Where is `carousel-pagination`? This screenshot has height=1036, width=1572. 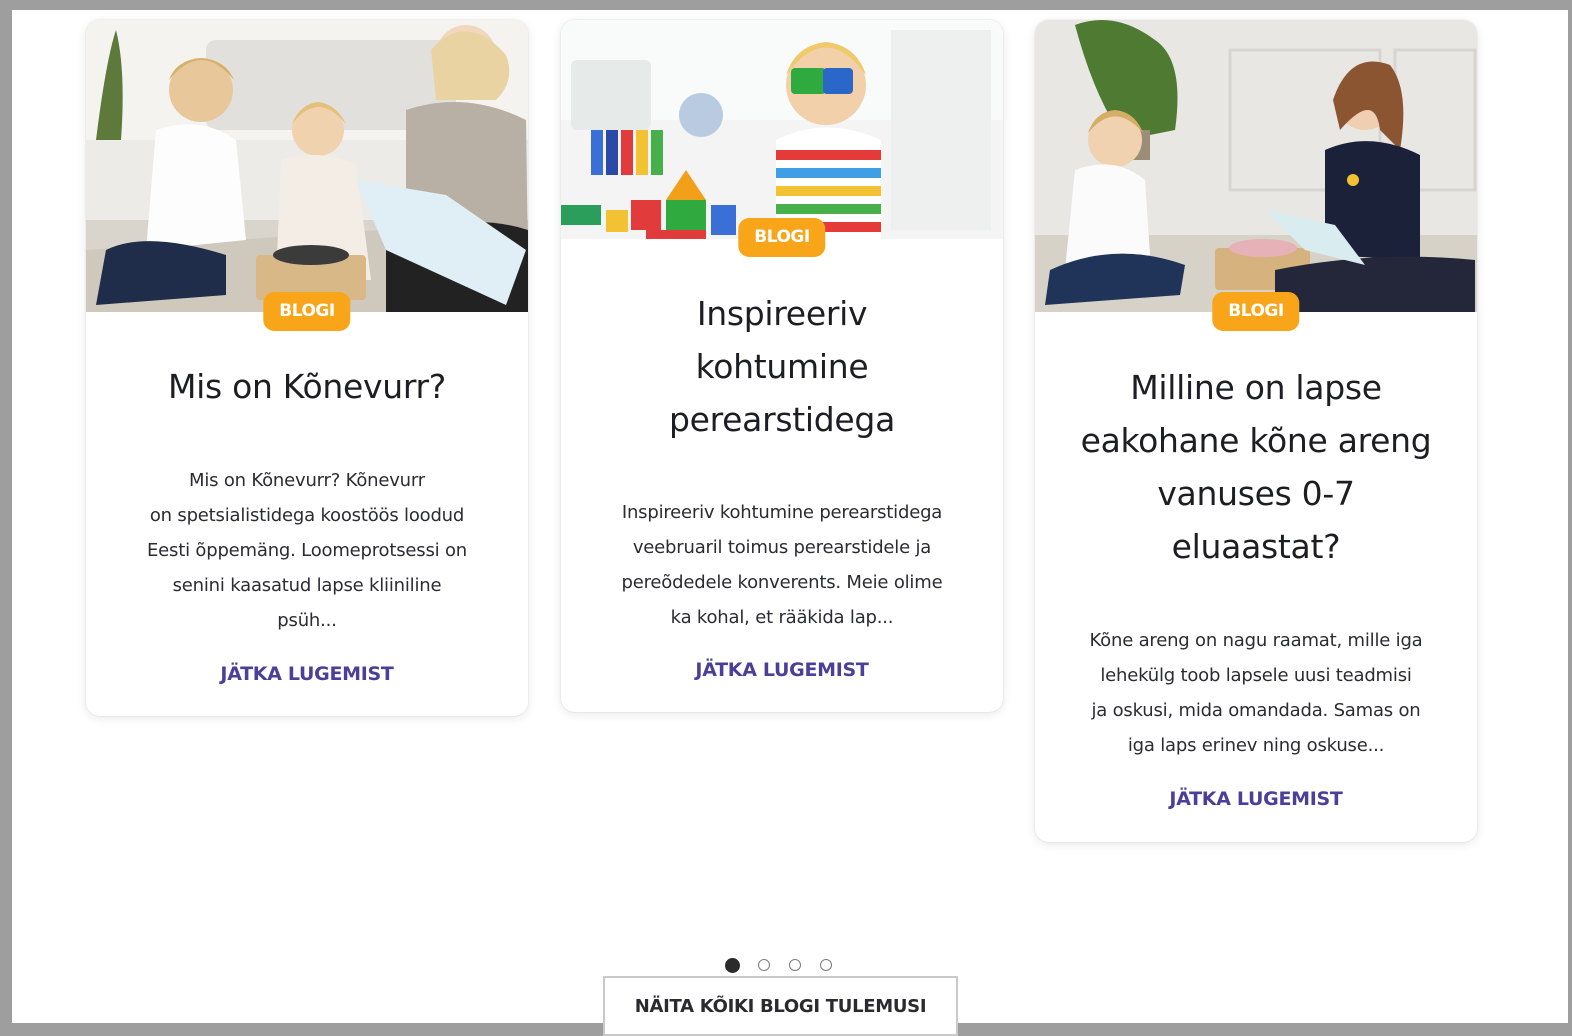 carousel-pagination is located at coordinates (780, 967).